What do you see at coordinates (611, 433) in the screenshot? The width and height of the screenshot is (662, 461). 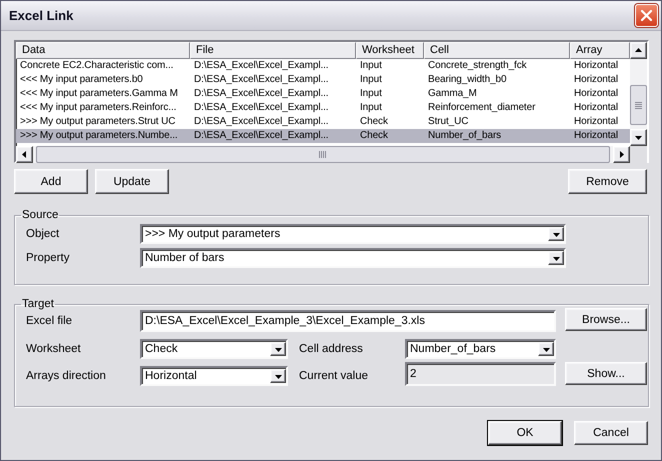 I see `dialog-button: Cancel` at bounding box center [611, 433].